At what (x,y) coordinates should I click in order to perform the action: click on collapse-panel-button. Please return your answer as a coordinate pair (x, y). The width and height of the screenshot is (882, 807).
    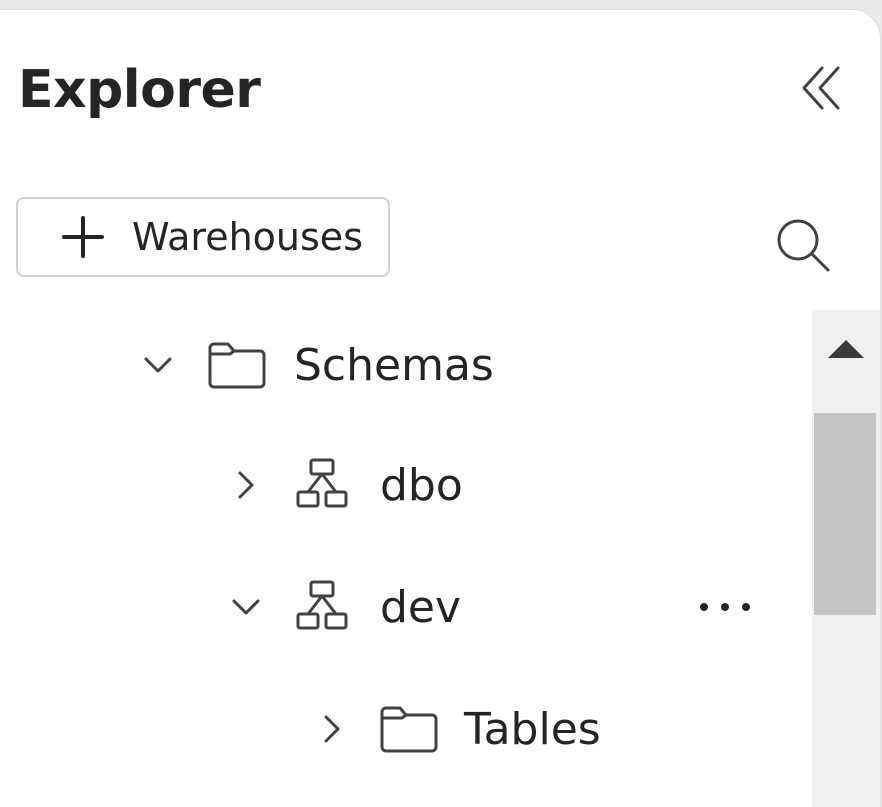
    Looking at the image, I should click on (822, 88).